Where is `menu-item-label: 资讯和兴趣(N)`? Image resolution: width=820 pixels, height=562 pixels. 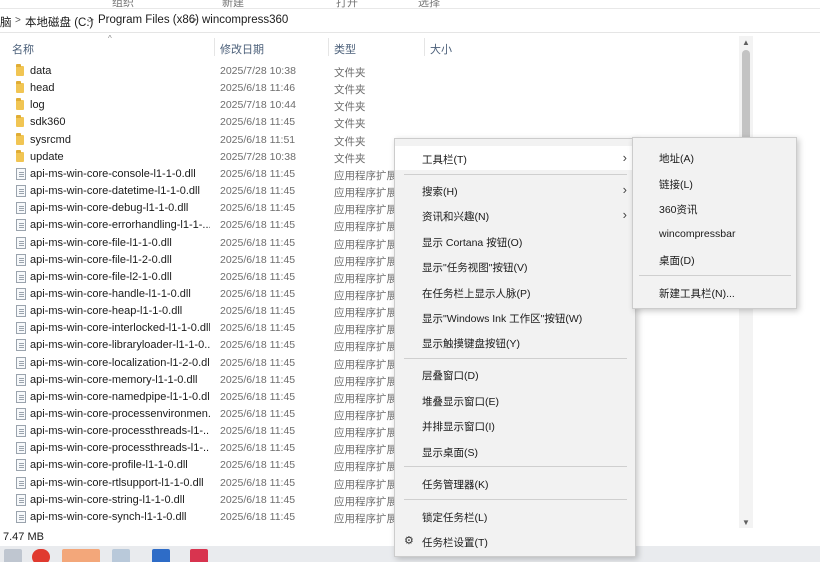 menu-item-label: 资讯和兴趣(N) is located at coordinates (456, 217).